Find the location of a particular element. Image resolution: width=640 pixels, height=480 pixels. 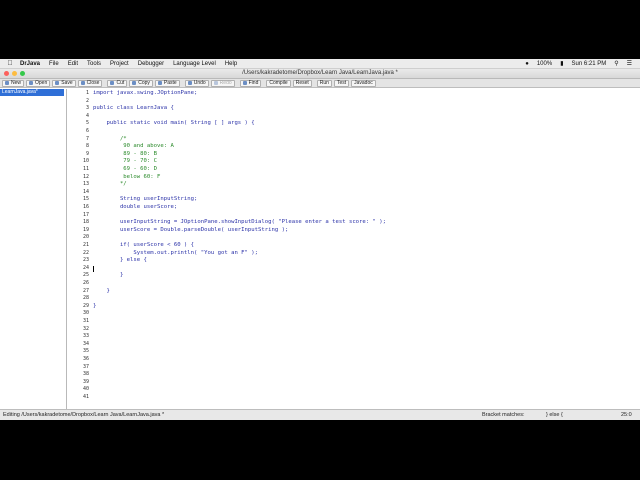

open-file-item: LearnJava.java* is located at coordinates (32, 92).